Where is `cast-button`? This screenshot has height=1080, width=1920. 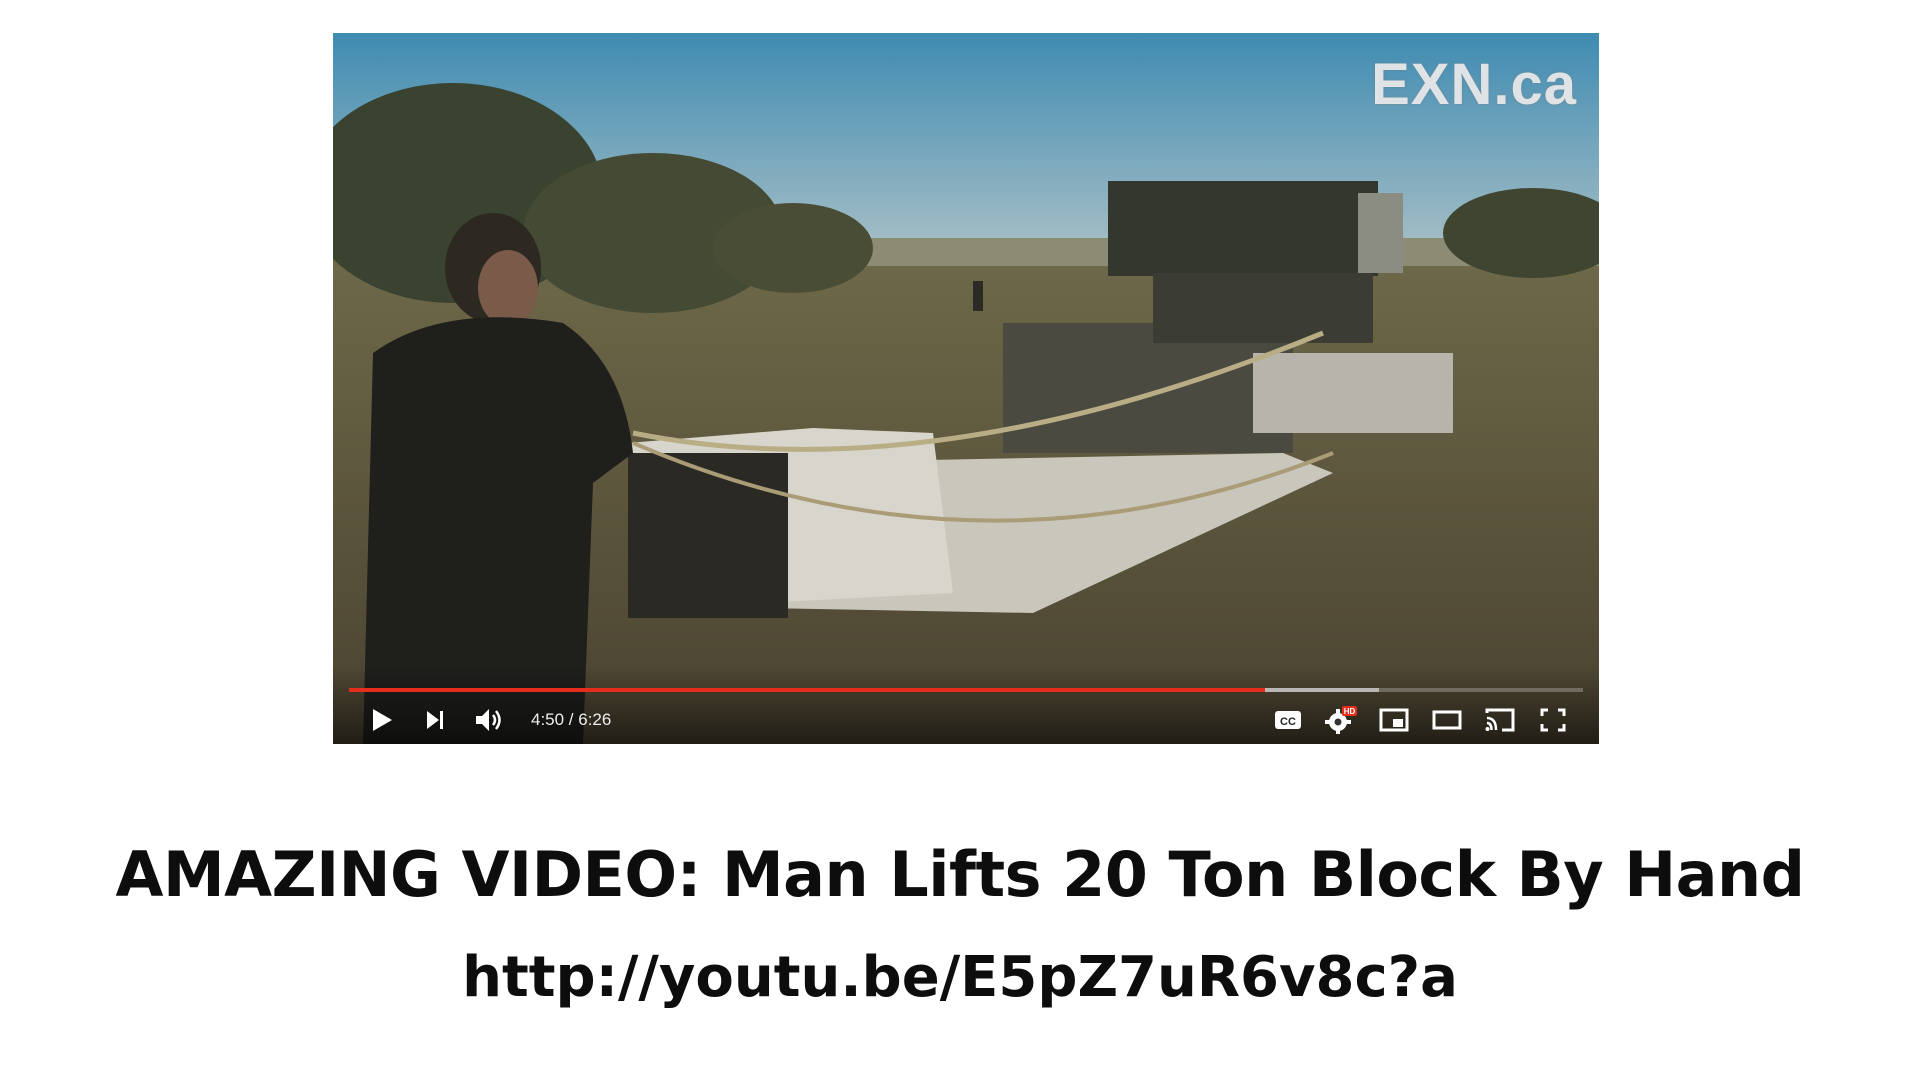 cast-button is located at coordinates (1499, 720).